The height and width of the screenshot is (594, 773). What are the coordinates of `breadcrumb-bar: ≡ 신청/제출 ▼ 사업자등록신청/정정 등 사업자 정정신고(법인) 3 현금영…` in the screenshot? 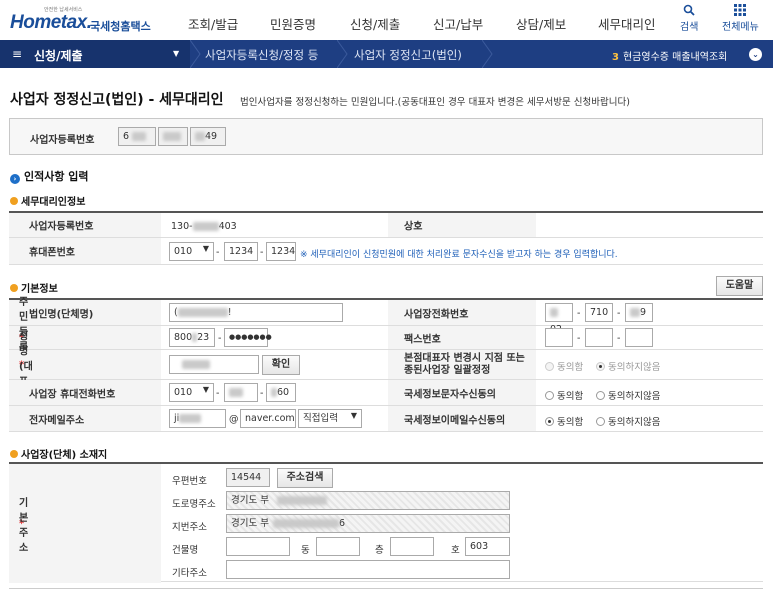 It's located at (386, 54).